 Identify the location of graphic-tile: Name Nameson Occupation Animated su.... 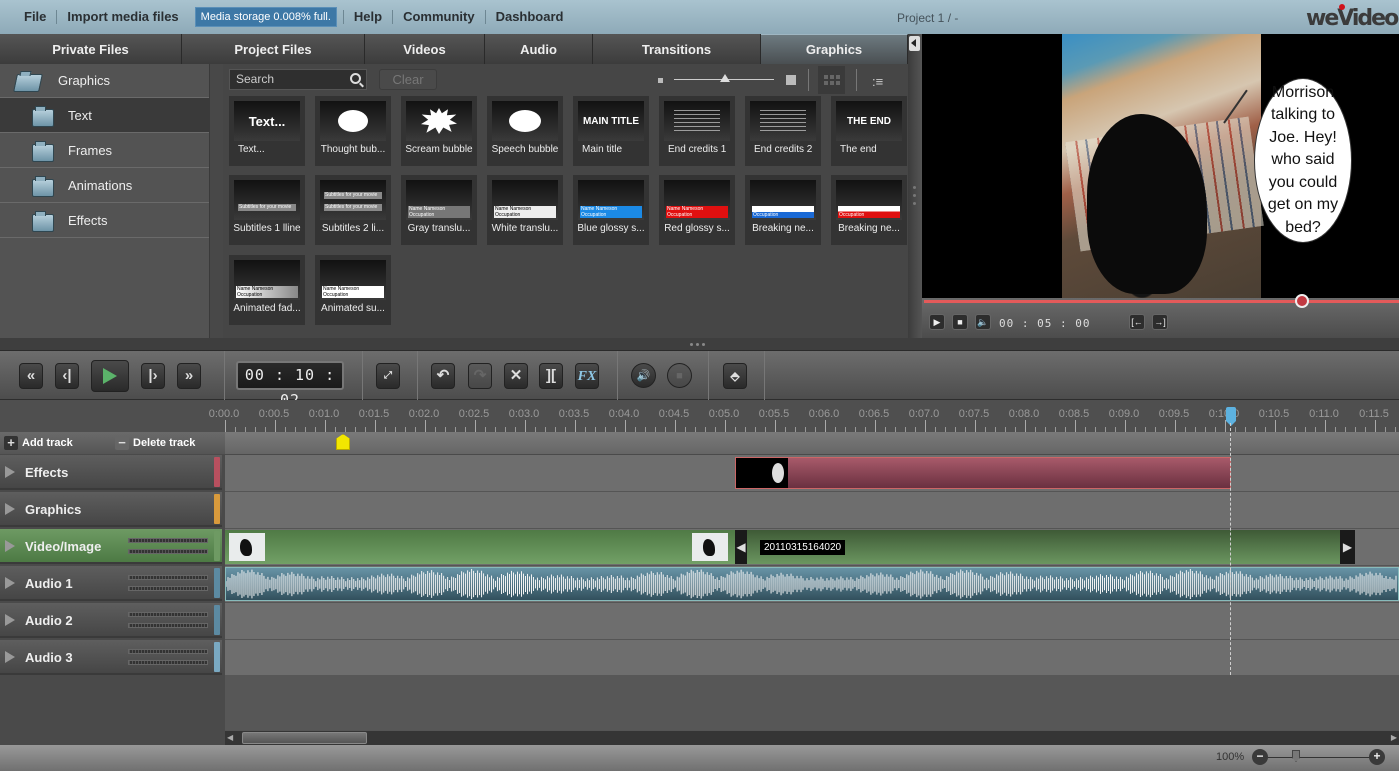
(353, 290).